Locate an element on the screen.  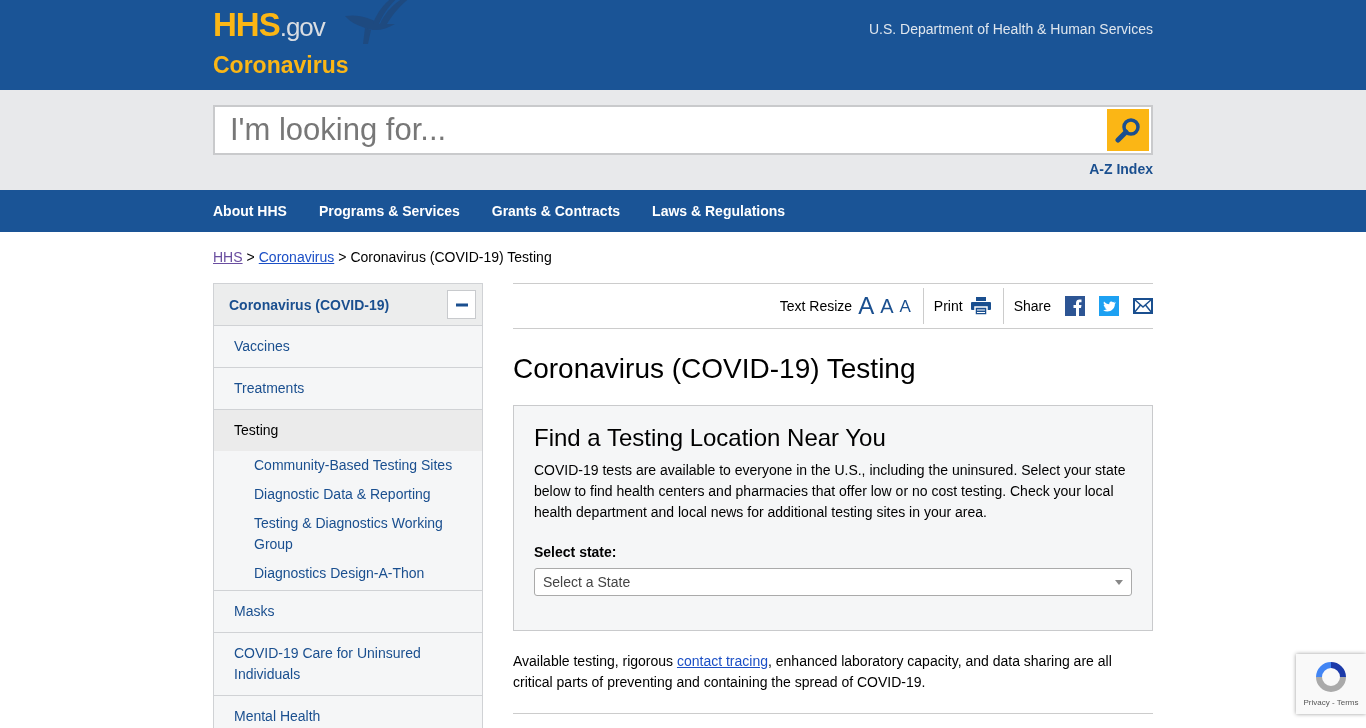
print-button: Print is located at coordinates (956, 306).